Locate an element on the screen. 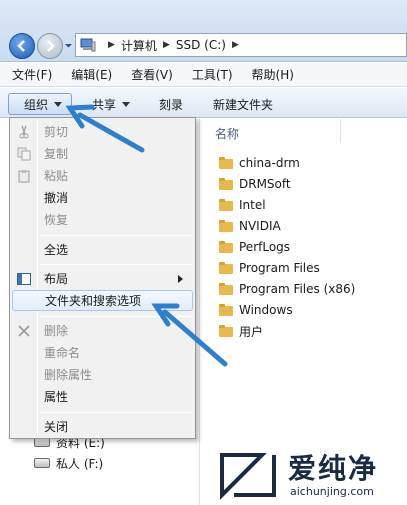 The height and width of the screenshot is (505, 407). arrow-to-folder-options is located at coordinates (189, 335).